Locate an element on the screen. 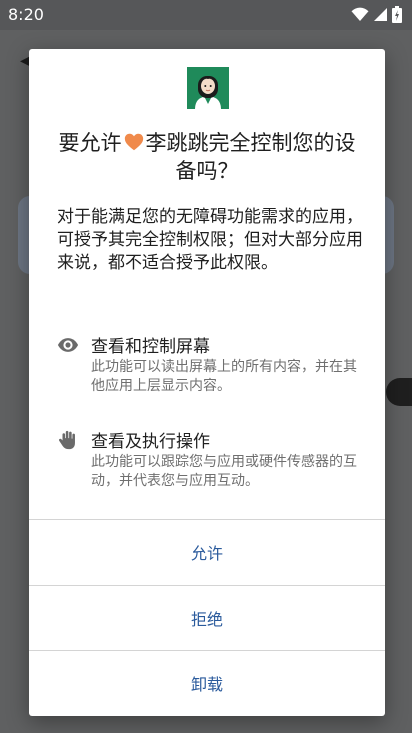  eye-icon is located at coordinates (68, 345).